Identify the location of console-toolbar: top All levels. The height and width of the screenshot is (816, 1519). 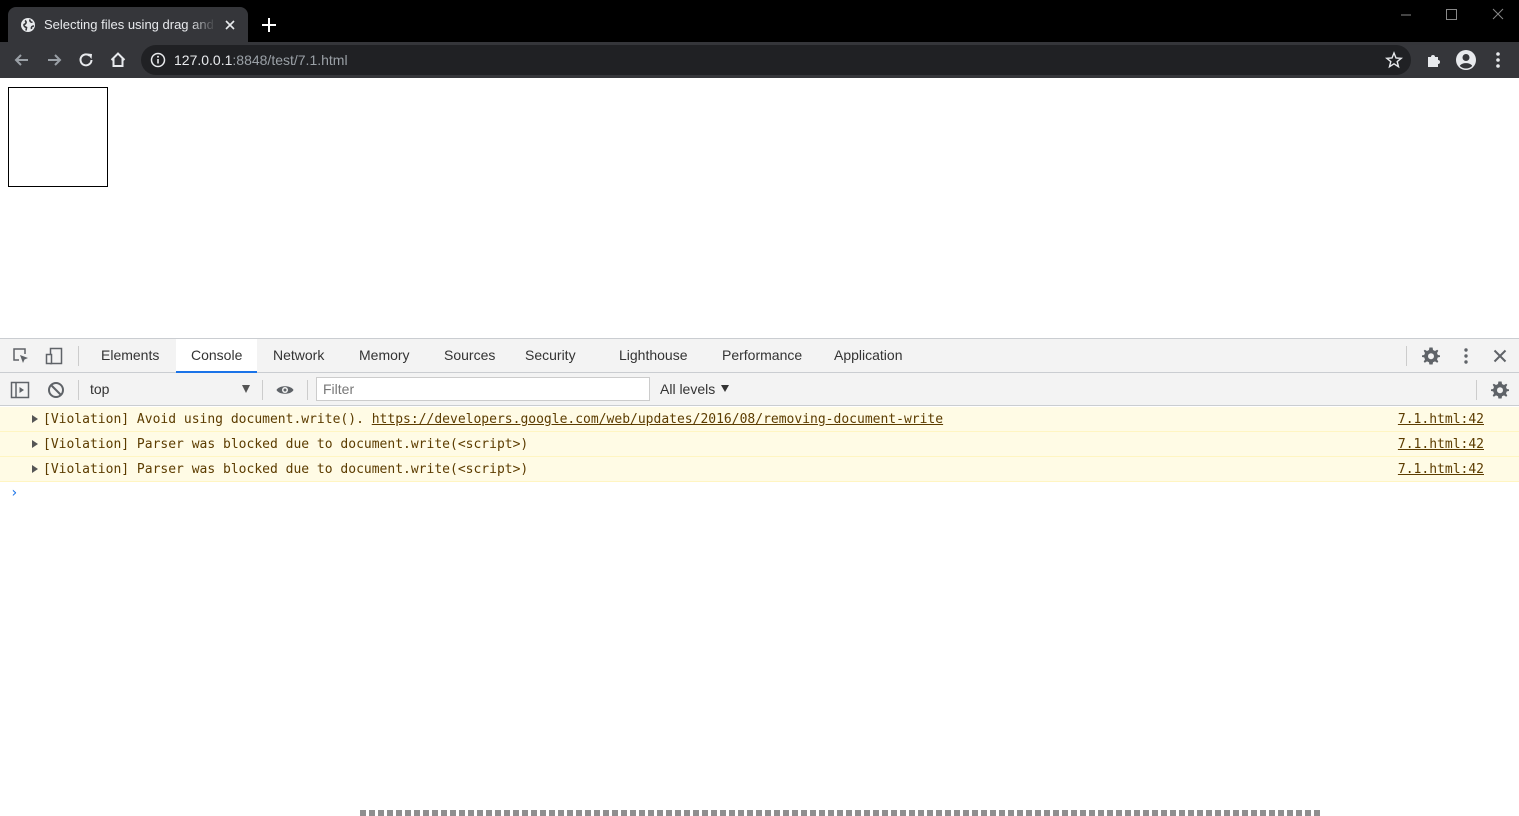
(759, 389).